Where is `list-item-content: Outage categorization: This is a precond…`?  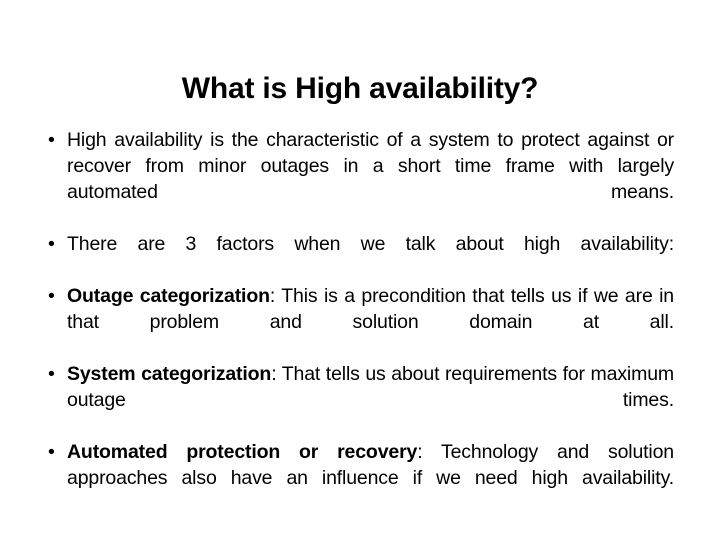
list-item-content: Outage categorization: This is a precond… is located at coordinates (370, 322).